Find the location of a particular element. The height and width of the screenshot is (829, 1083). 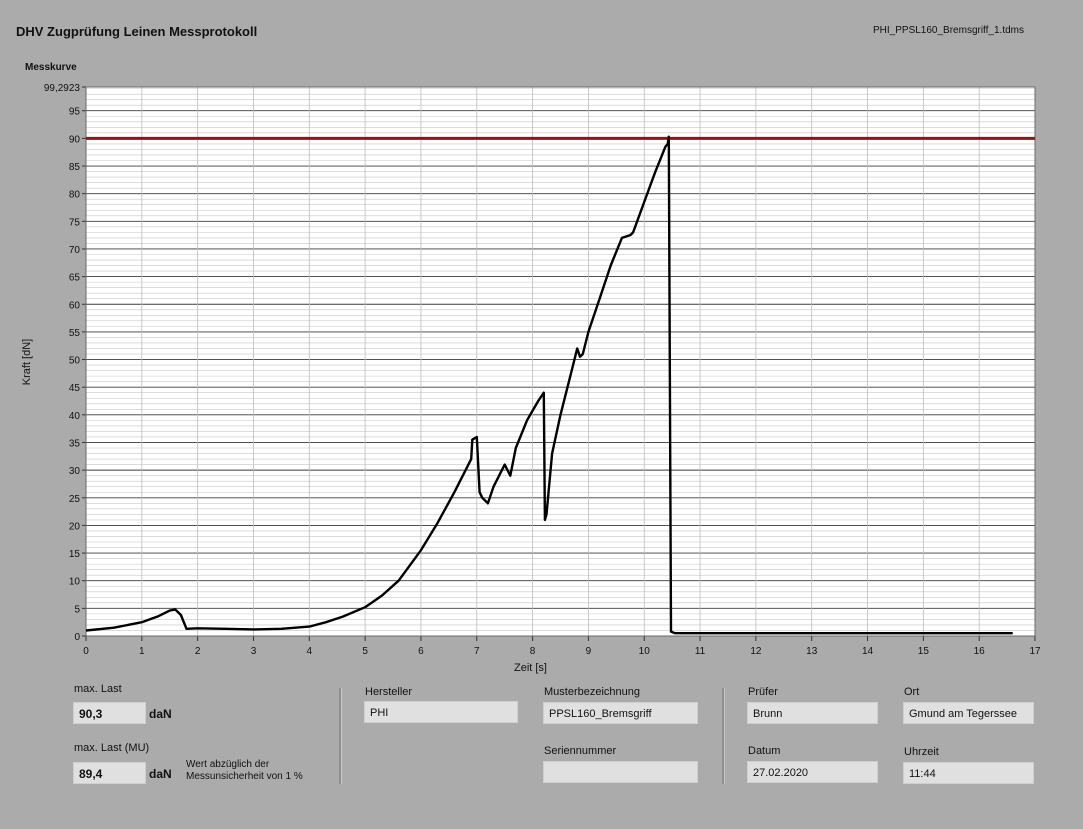

y-tick-label: 40 is located at coordinates (75, 416).